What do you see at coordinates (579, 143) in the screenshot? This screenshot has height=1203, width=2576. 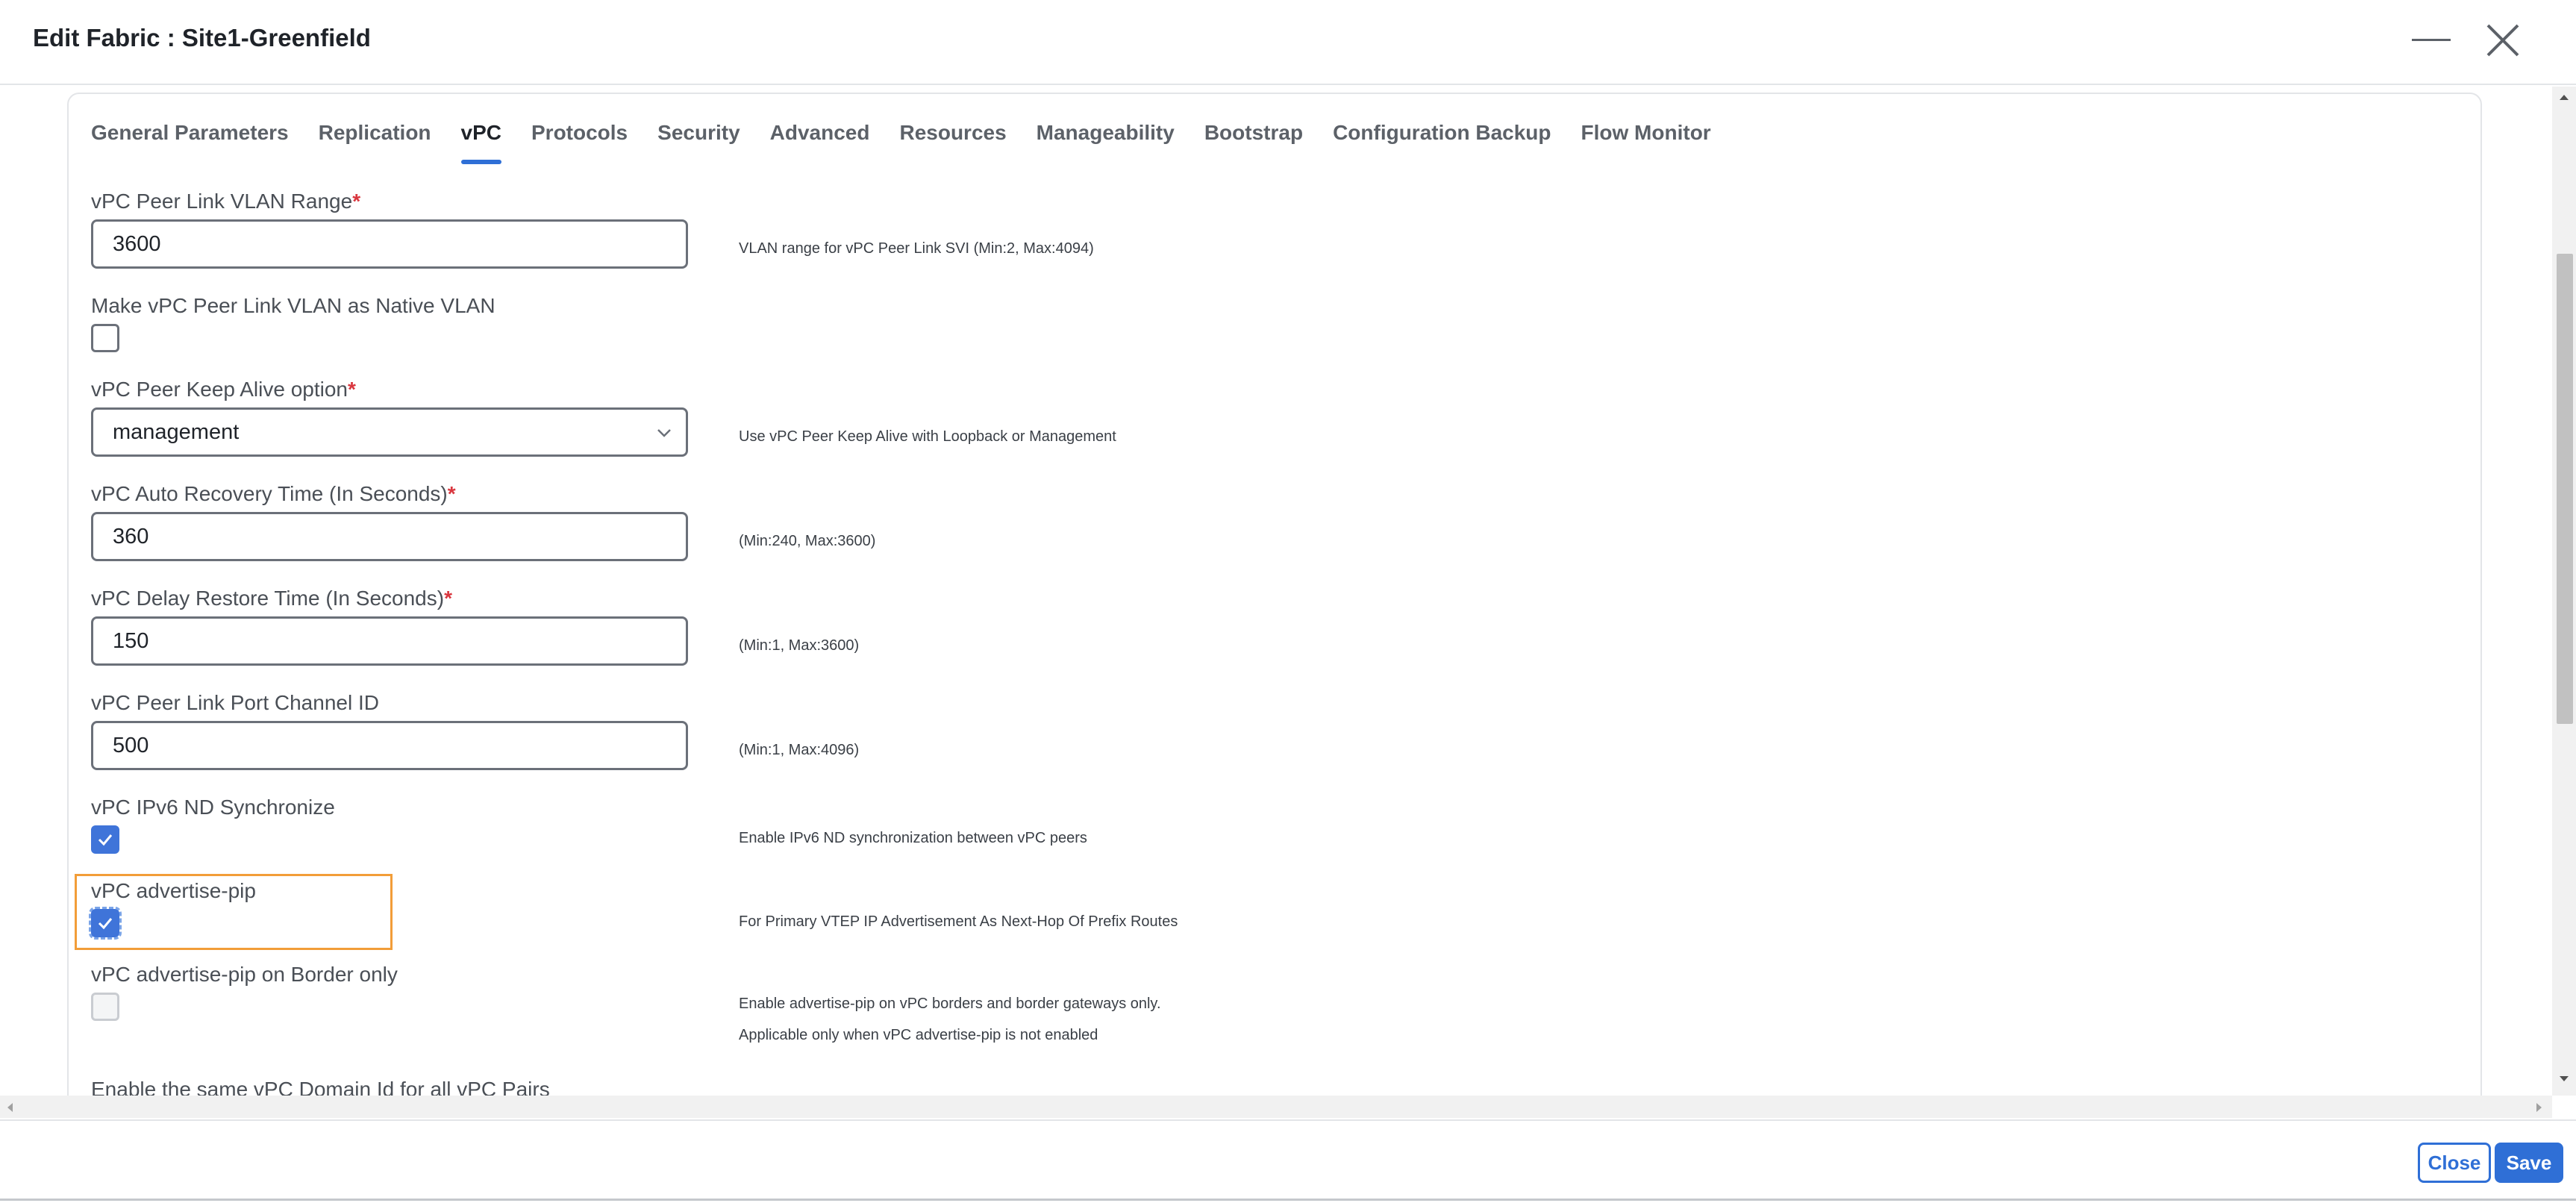 I see `tab-protocols: Protocols` at bounding box center [579, 143].